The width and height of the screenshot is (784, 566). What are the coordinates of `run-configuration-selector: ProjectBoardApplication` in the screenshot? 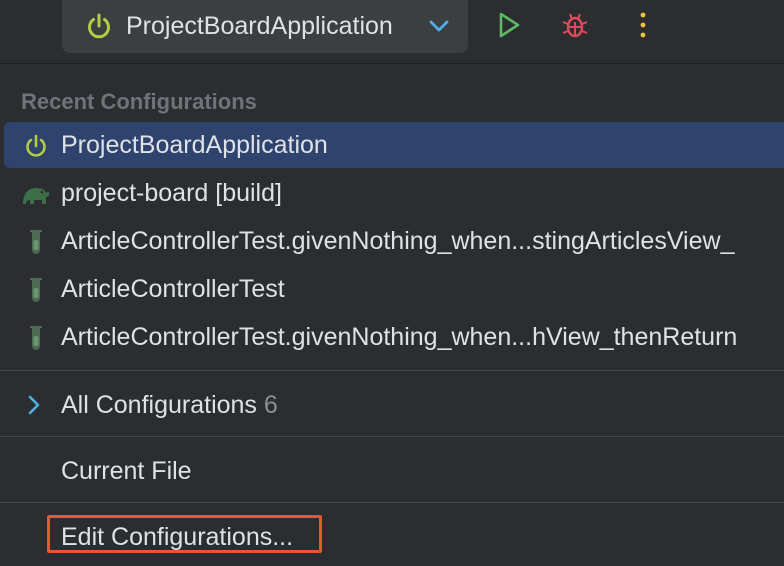 It's located at (265, 26).